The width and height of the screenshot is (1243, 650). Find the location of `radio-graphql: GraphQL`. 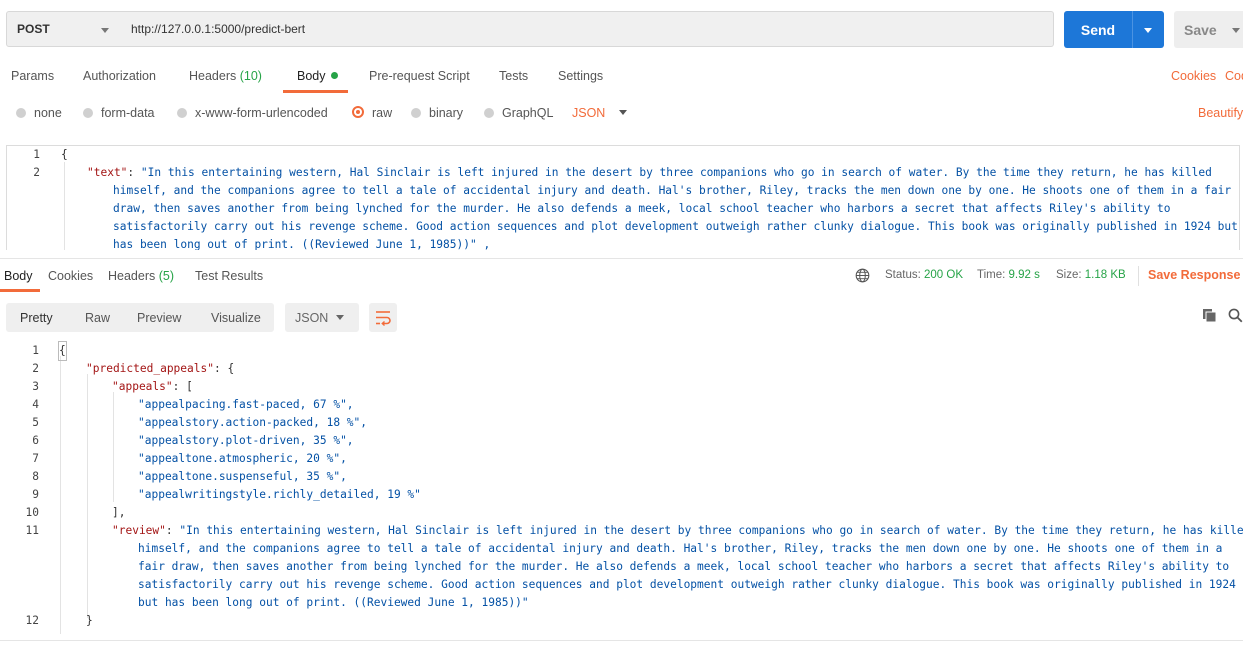

radio-graphql: GraphQL is located at coordinates (518, 113).